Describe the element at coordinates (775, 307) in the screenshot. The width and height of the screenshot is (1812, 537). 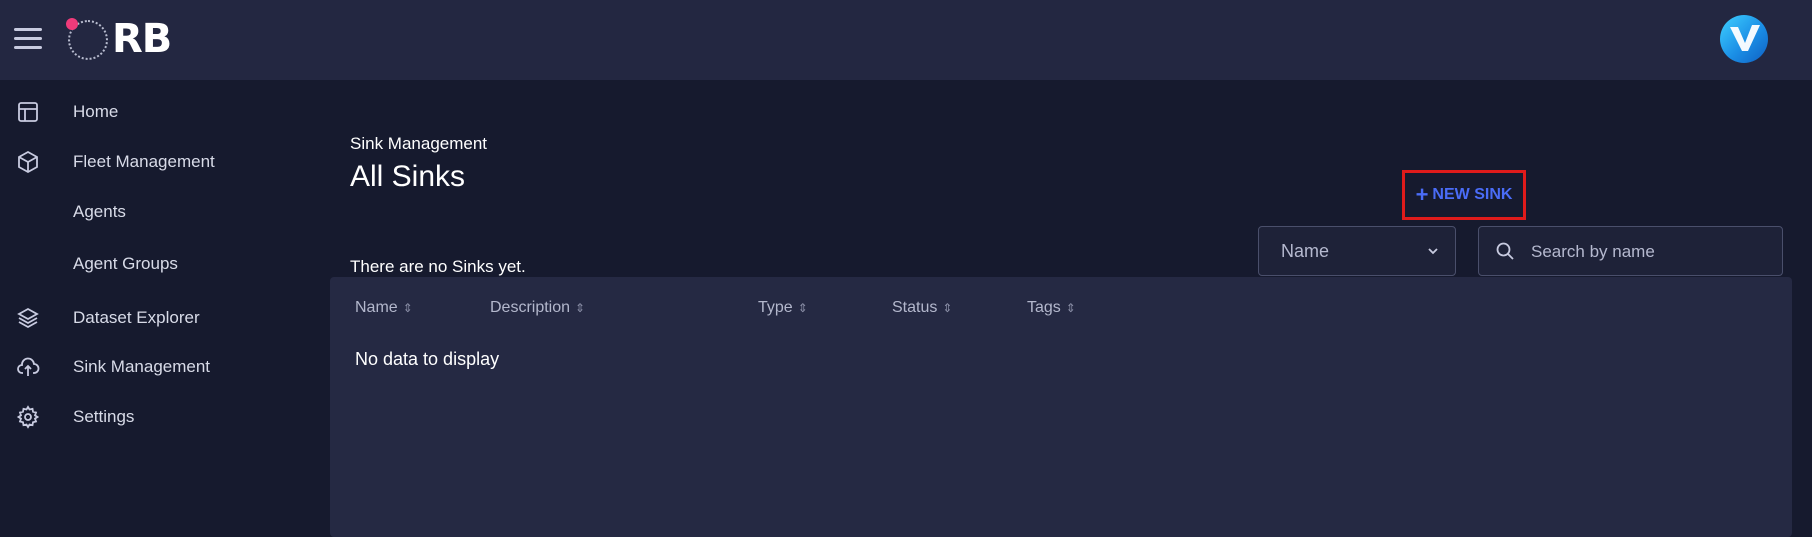
I see `column-header-label: Type` at that location.